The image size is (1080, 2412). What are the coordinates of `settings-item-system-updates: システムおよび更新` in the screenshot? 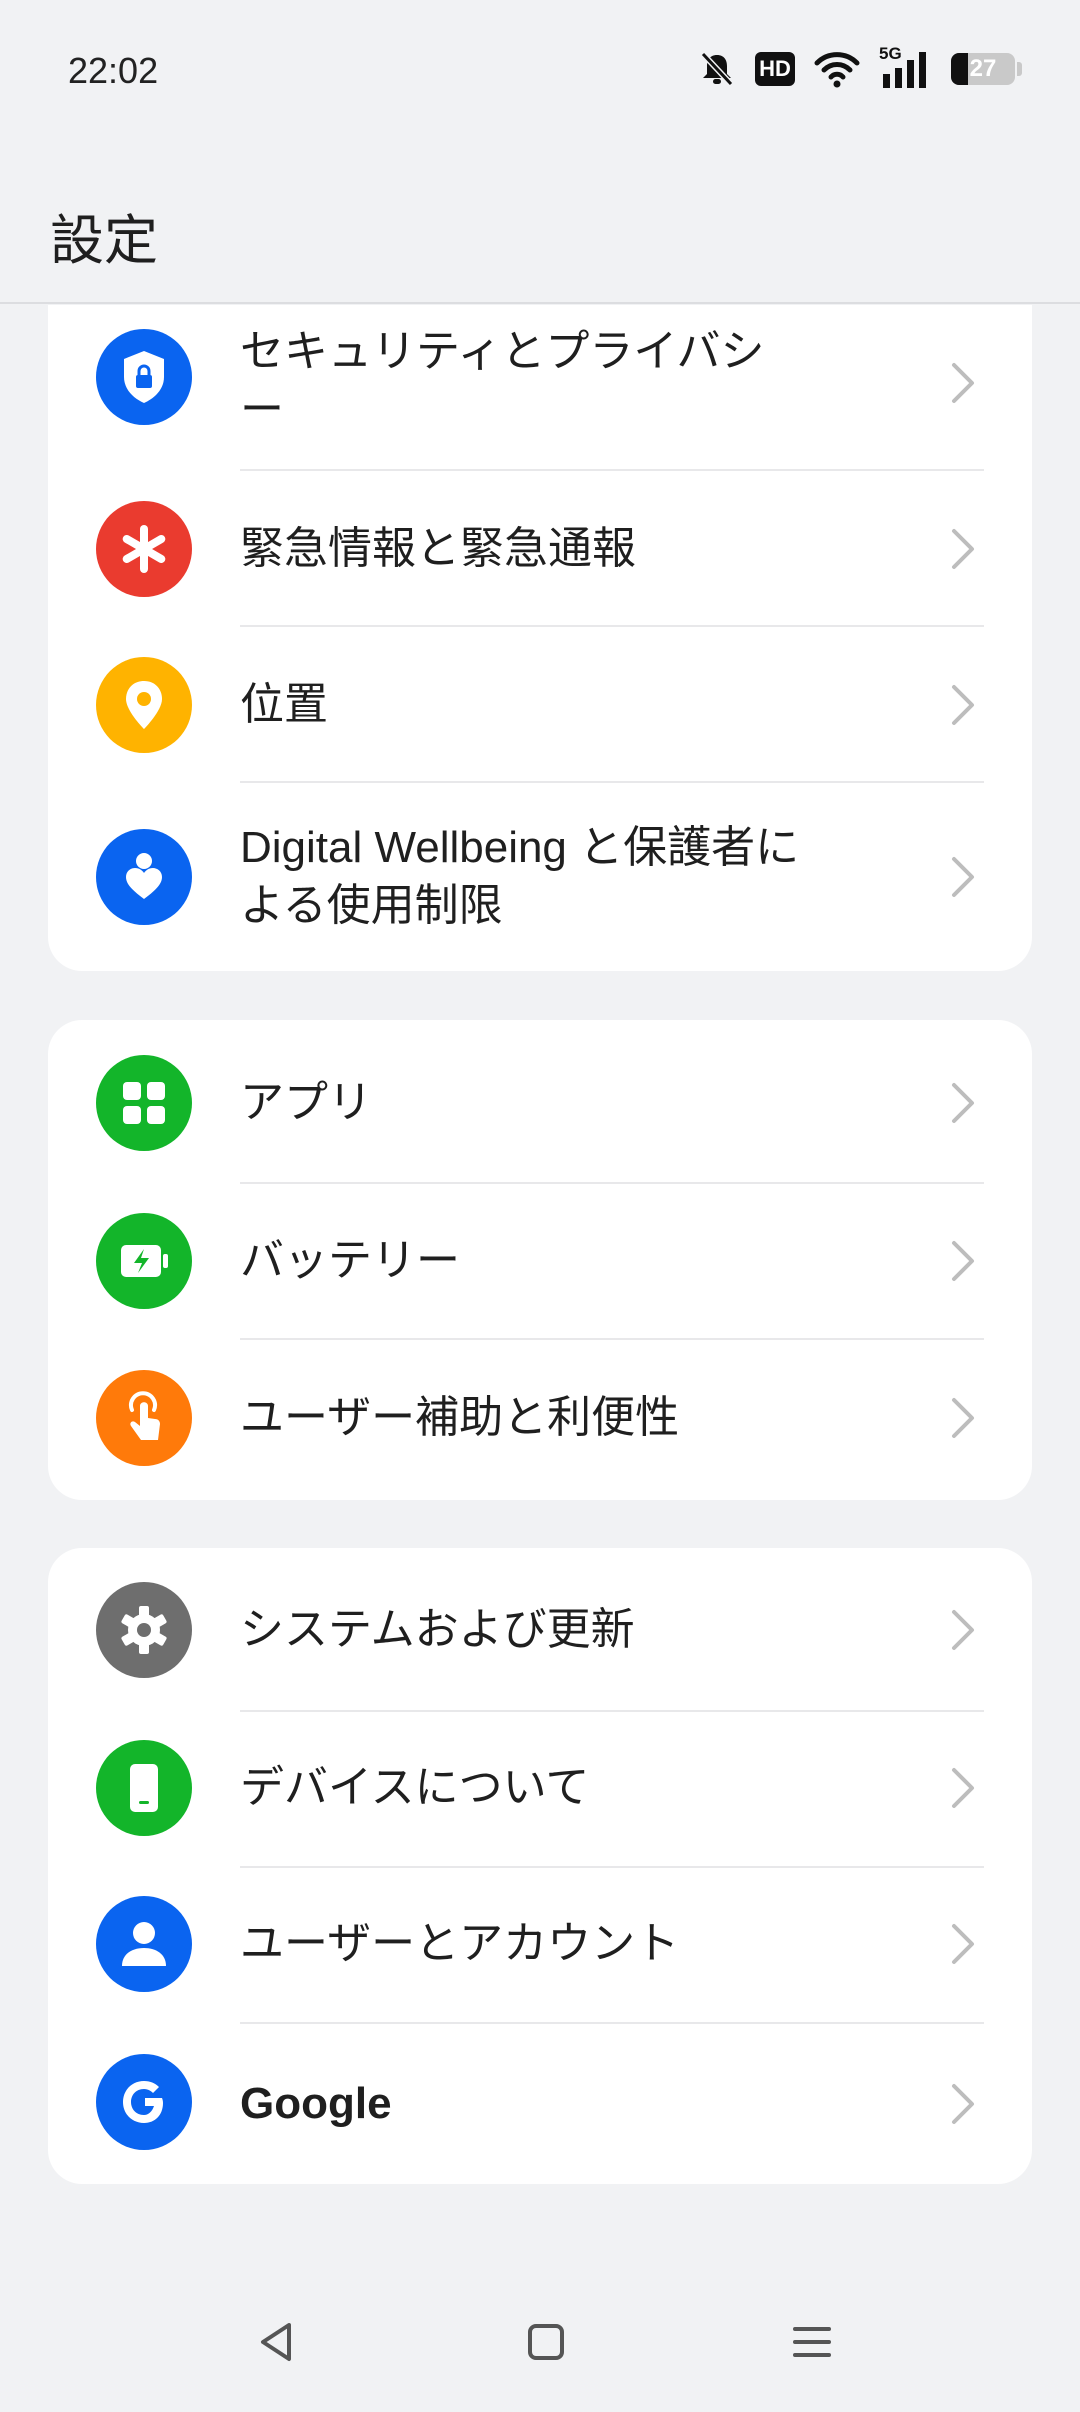 It's located at (540, 1627).